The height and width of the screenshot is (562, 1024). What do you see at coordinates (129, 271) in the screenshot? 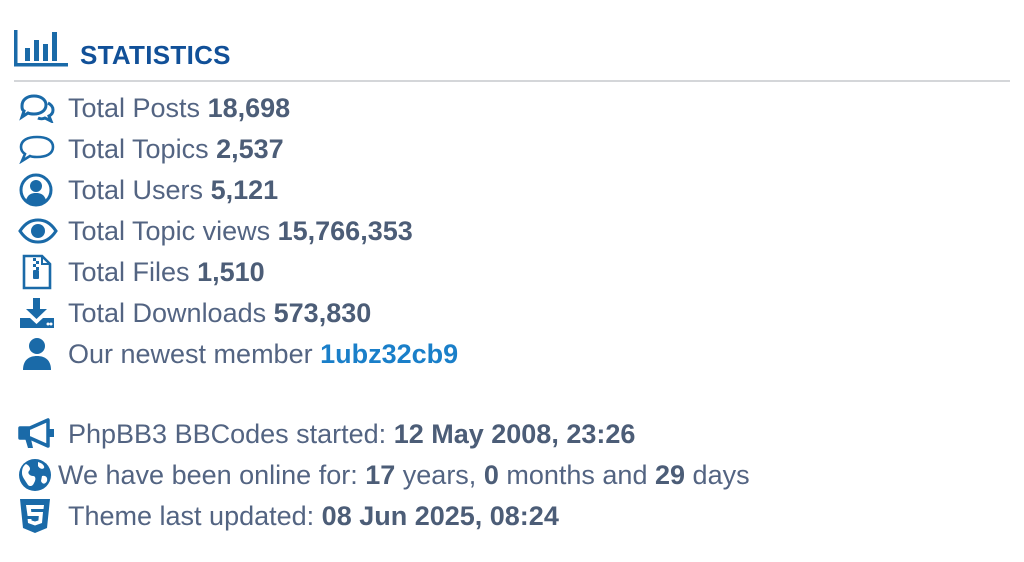
I see `stat-label: Total Files` at bounding box center [129, 271].